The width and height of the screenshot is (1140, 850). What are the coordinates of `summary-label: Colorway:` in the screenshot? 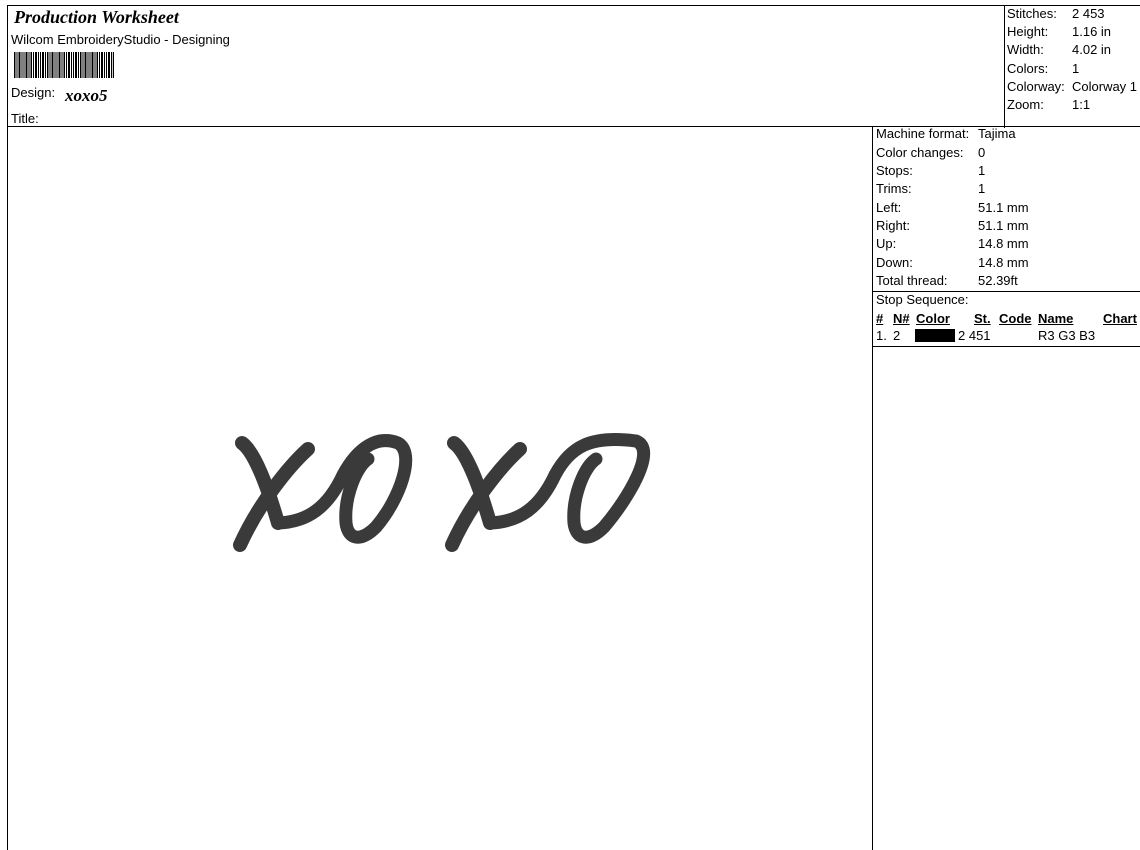 It's located at (1036, 86).